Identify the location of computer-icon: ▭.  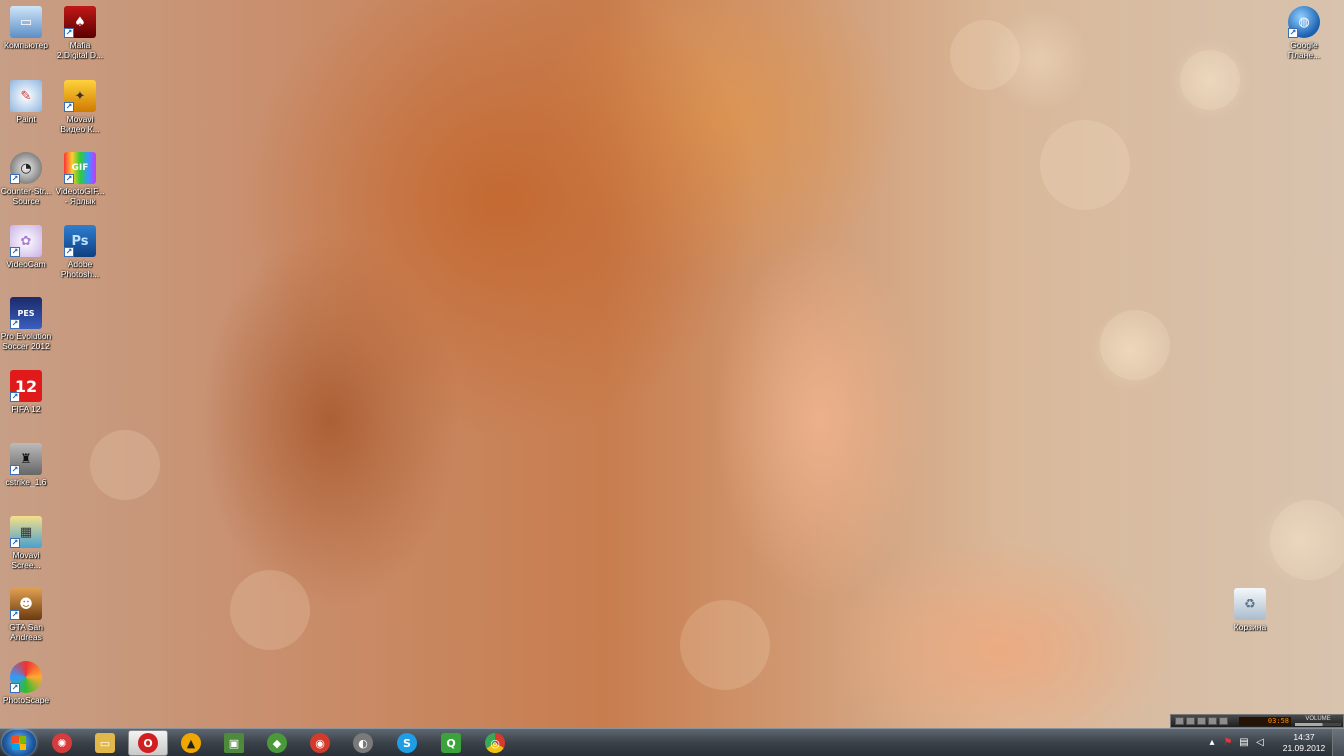
(26, 22).